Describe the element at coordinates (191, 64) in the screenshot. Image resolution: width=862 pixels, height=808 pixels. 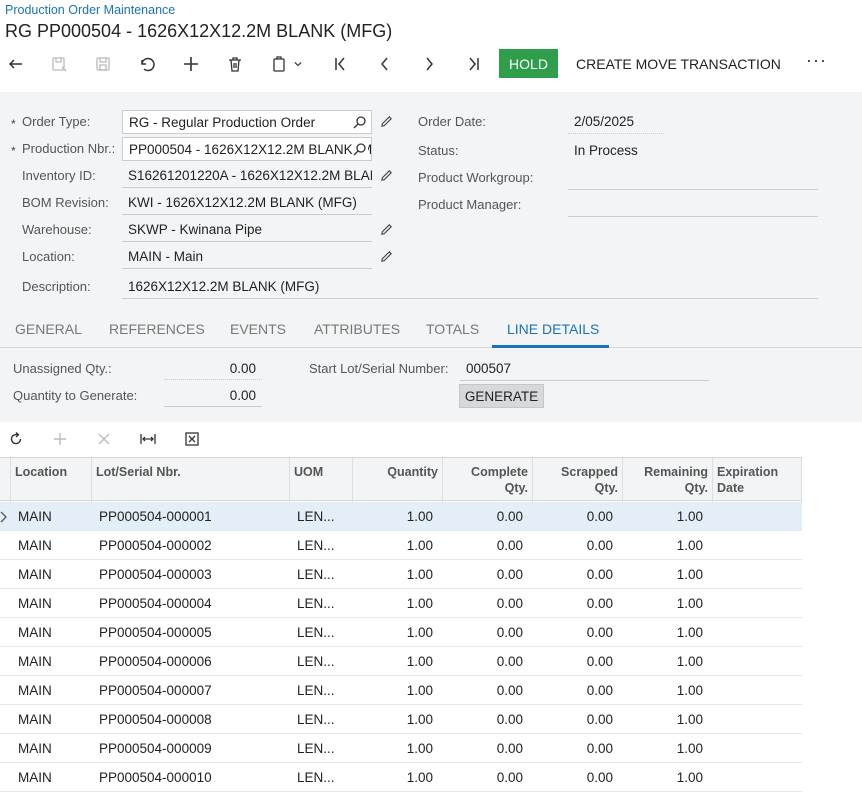
I see `add-icon` at that location.